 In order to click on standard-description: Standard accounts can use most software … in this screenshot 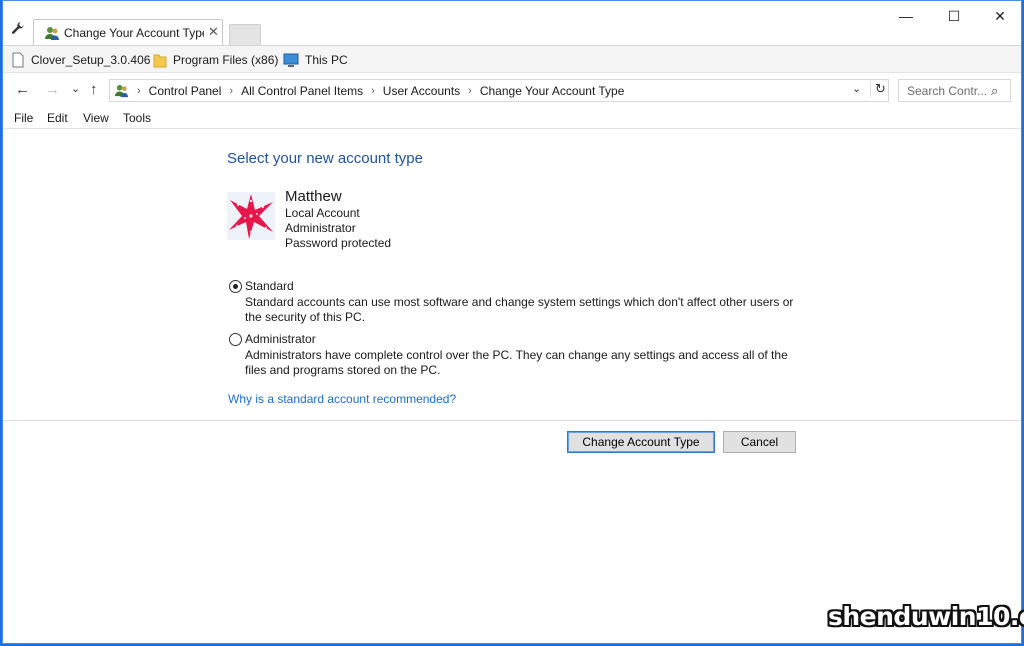, I will do `click(519, 309)`.